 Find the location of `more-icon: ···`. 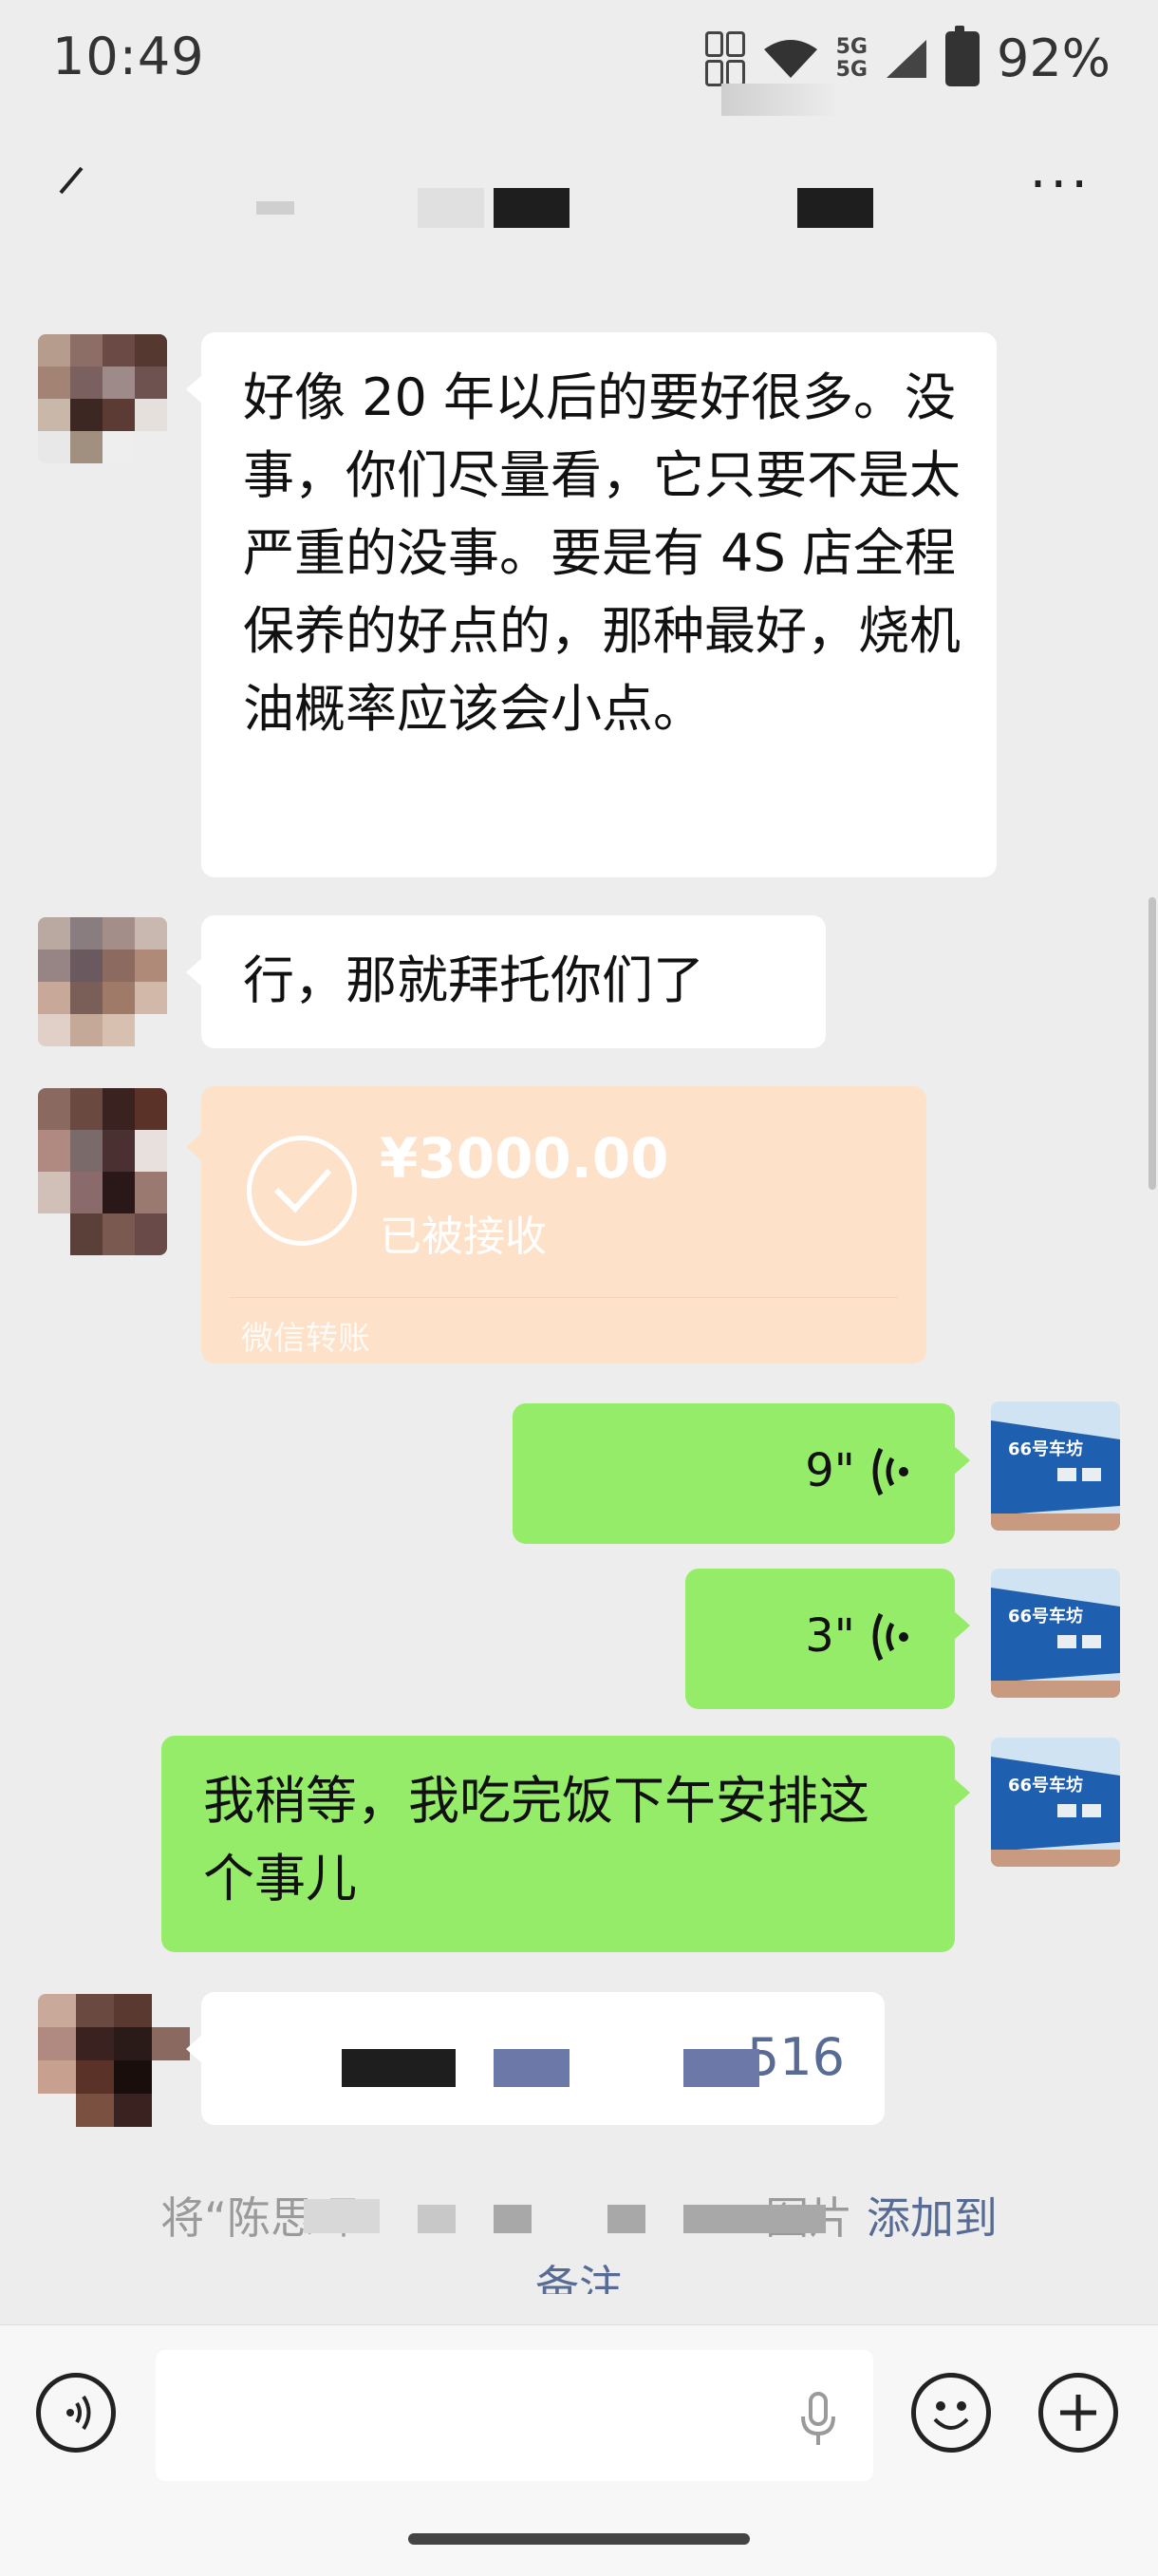

more-icon: ··· is located at coordinates (1061, 185).